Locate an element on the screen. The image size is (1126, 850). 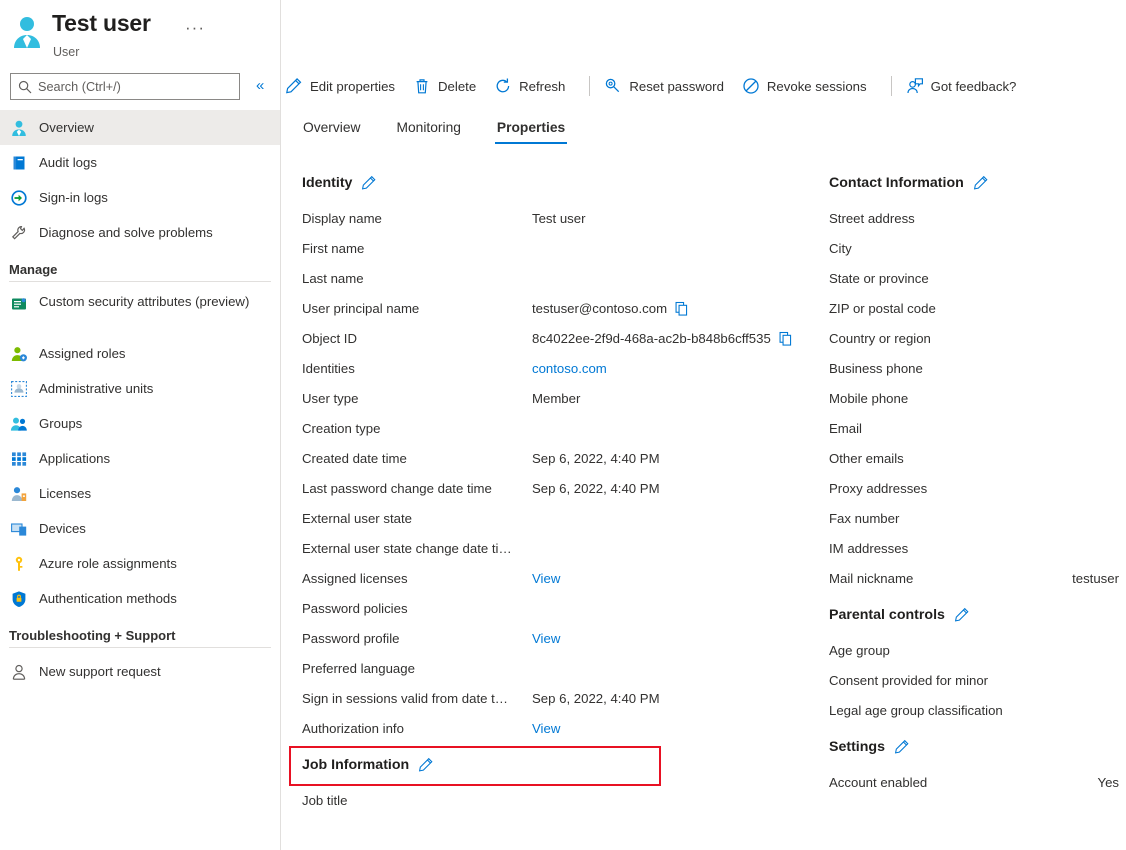
section-title: Settings is located at coordinates (857, 747).